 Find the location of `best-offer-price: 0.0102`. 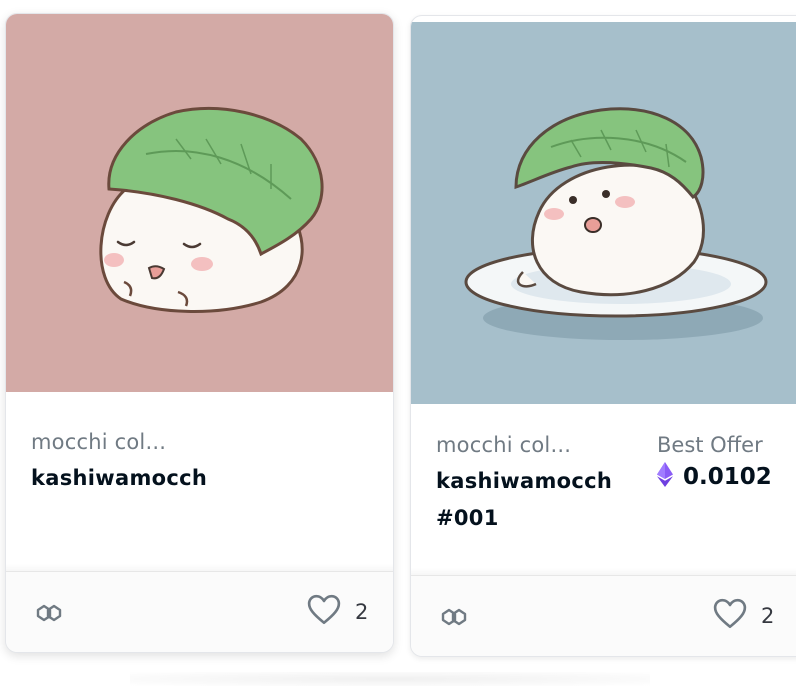

best-offer-price: 0.0102 is located at coordinates (714, 476).